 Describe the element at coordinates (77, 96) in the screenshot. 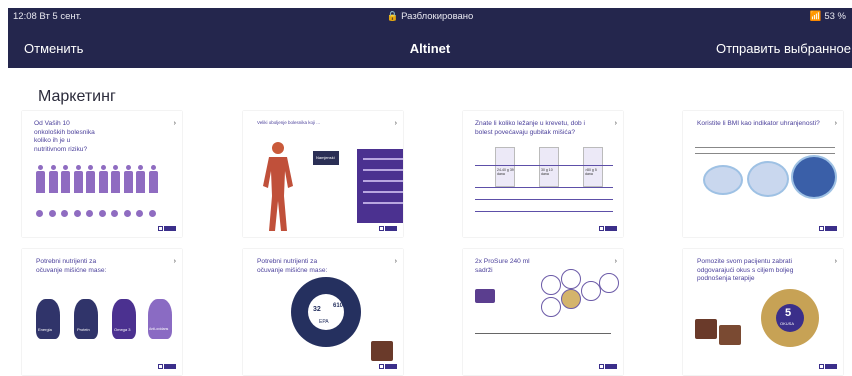

I see `section-title: Маркетинг` at that location.